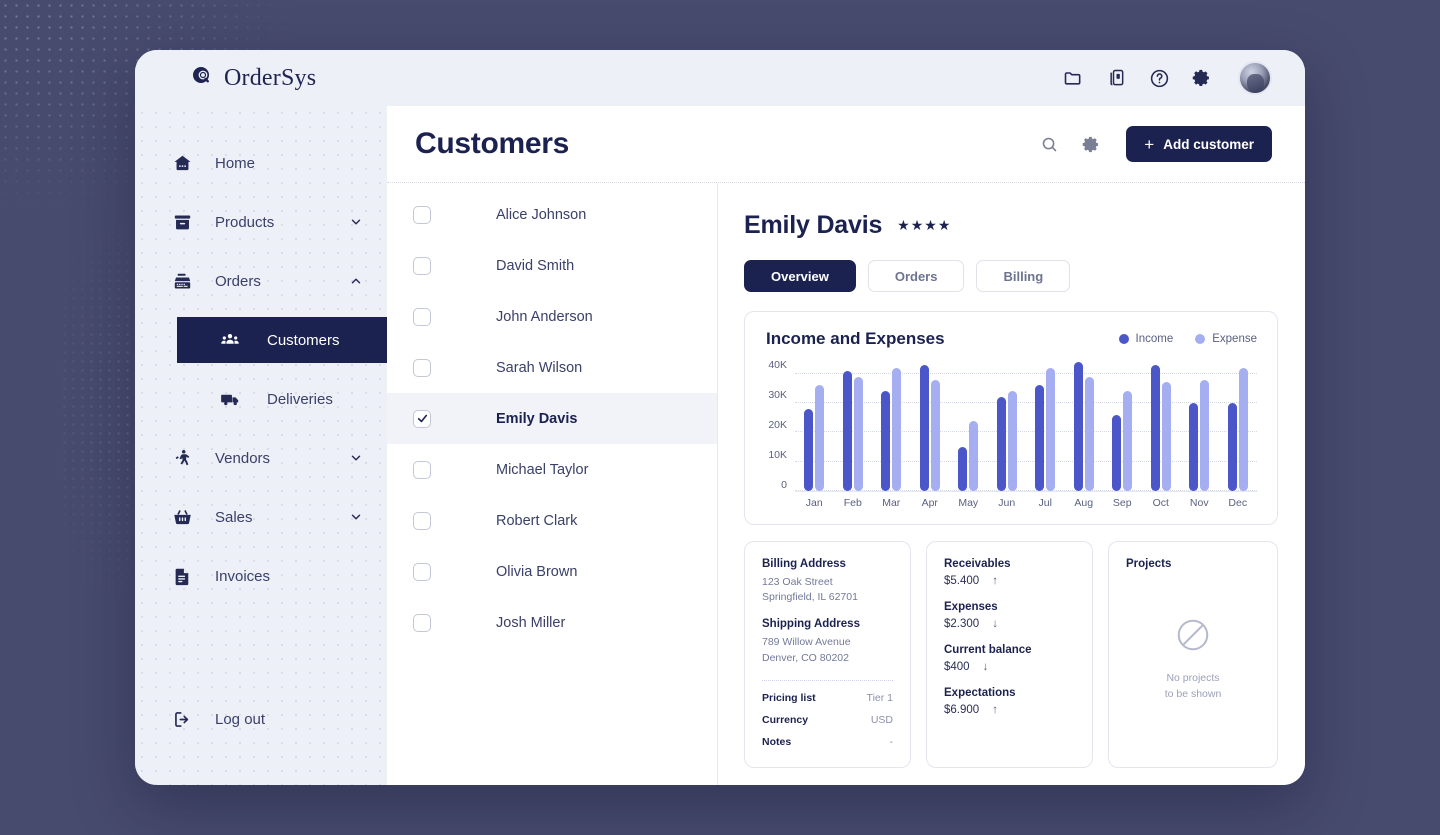 This screenshot has width=1440, height=835. Describe the element at coordinates (182, 517) in the screenshot. I see `shopping-basket-icon` at that location.